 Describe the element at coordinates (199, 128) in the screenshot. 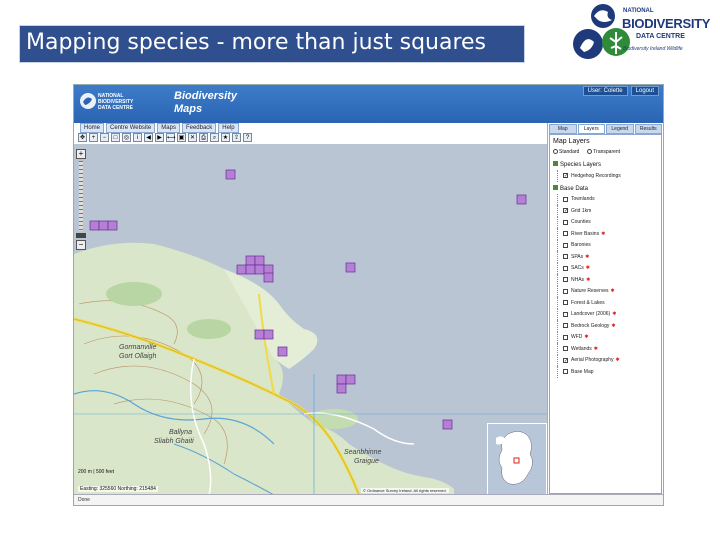

I see `nav-feedback: Feedback` at that location.